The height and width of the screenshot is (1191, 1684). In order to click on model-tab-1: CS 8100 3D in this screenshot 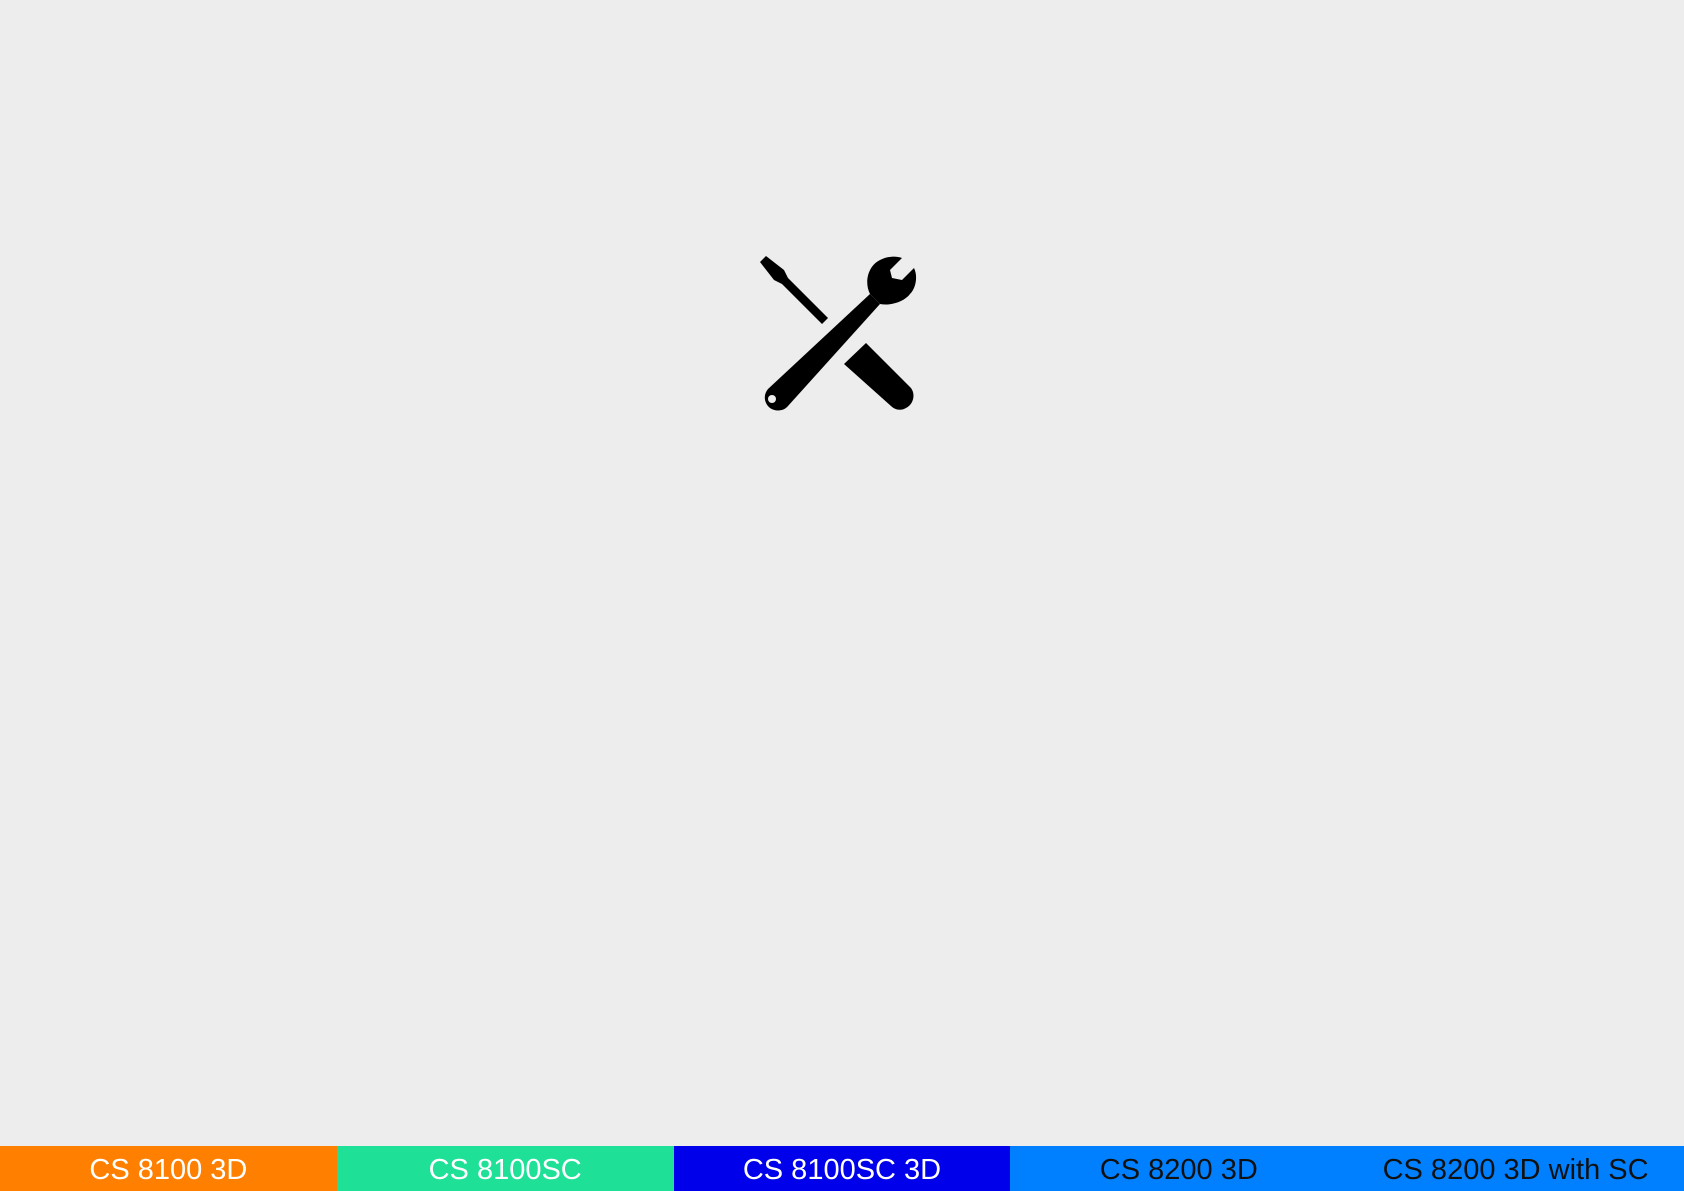, I will do `click(168, 1168)`.